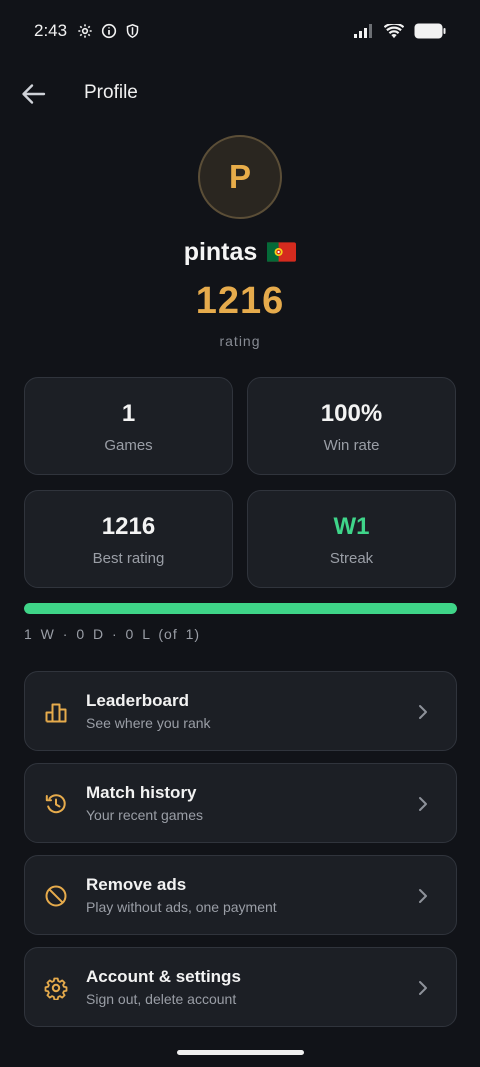 Image resolution: width=480 pixels, height=1067 pixels. Describe the element at coordinates (351, 526) in the screenshot. I see `stat-value: W1` at that location.